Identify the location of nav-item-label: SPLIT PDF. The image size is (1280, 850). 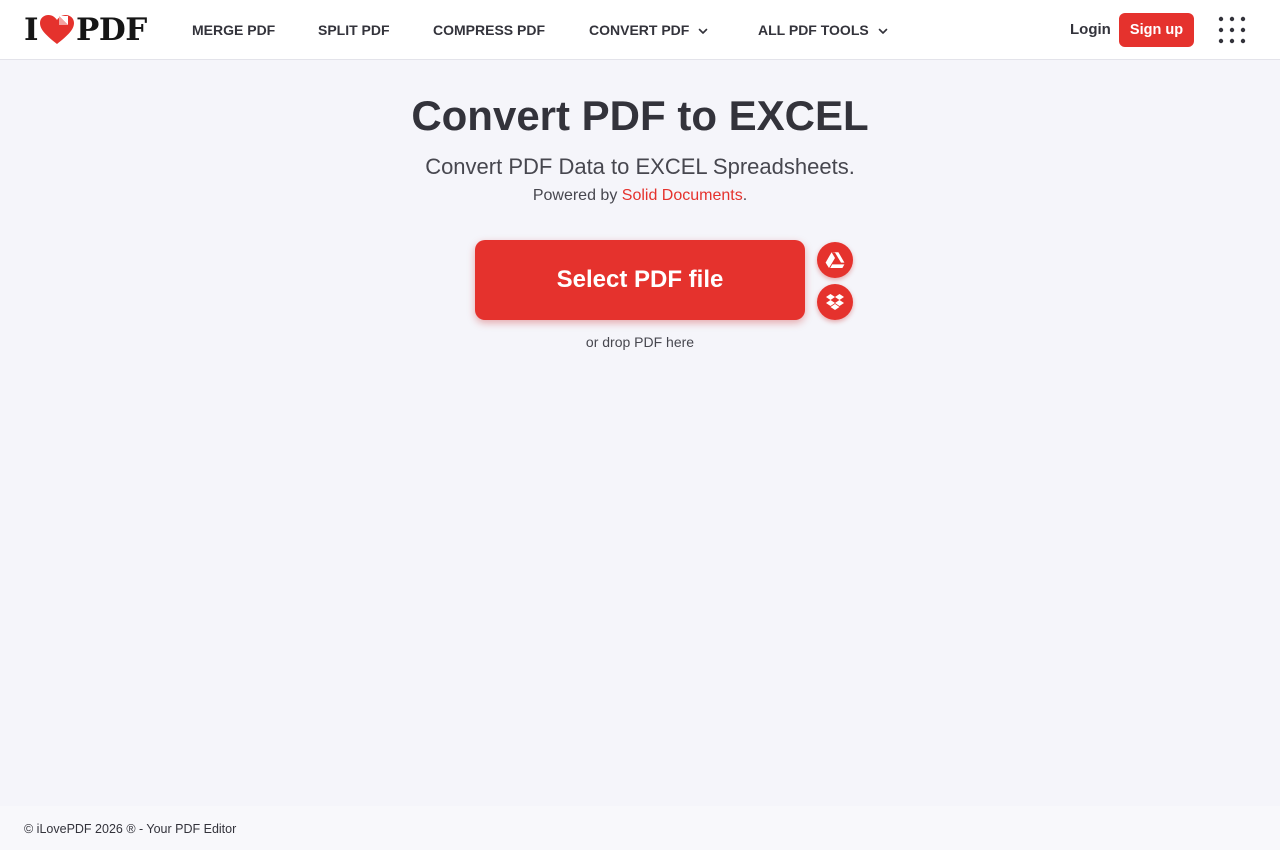
(354, 30).